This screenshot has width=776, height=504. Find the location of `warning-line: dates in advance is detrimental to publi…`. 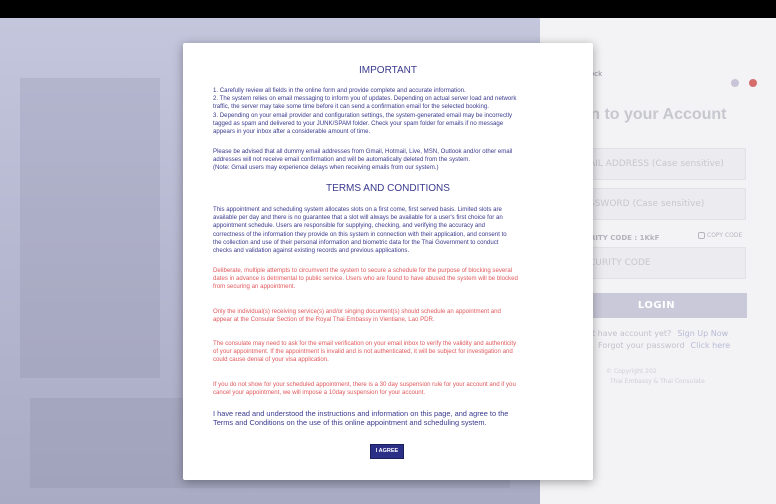

warning-line: dates in advance is detrimental to publi… is located at coordinates (365, 279).